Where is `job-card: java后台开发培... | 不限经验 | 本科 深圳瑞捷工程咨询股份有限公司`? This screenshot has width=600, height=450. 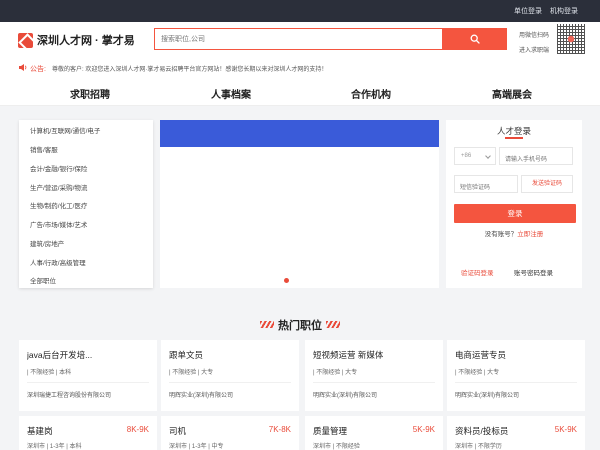
job-card: java后台开发培... | 不限经验 | 本科 深圳瑞捷工程咨询股份有限公司 is located at coordinates (88, 375).